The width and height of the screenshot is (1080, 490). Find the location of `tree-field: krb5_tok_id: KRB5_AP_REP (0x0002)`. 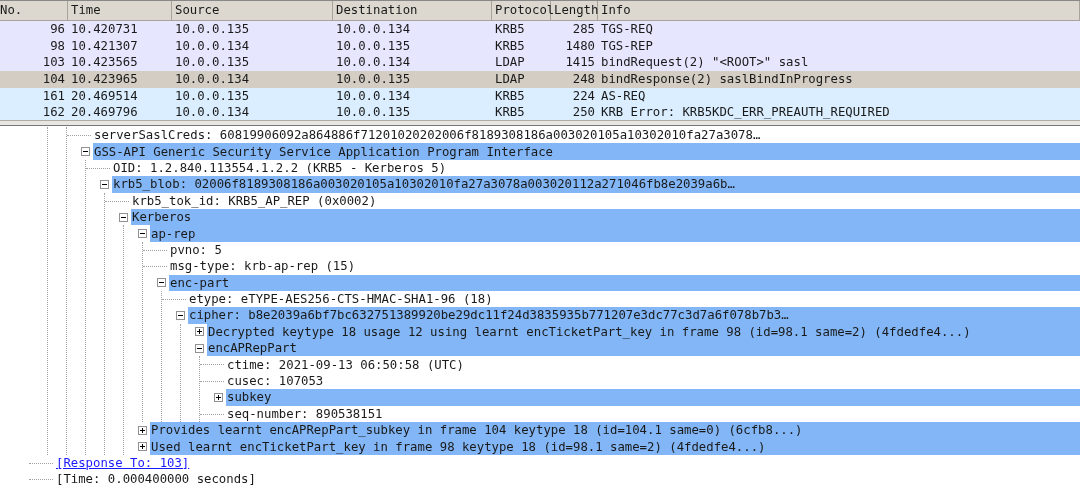

tree-field: krb5_tok_id: KRB5_AP_REP (0x0002) is located at coordinates (254, 200).